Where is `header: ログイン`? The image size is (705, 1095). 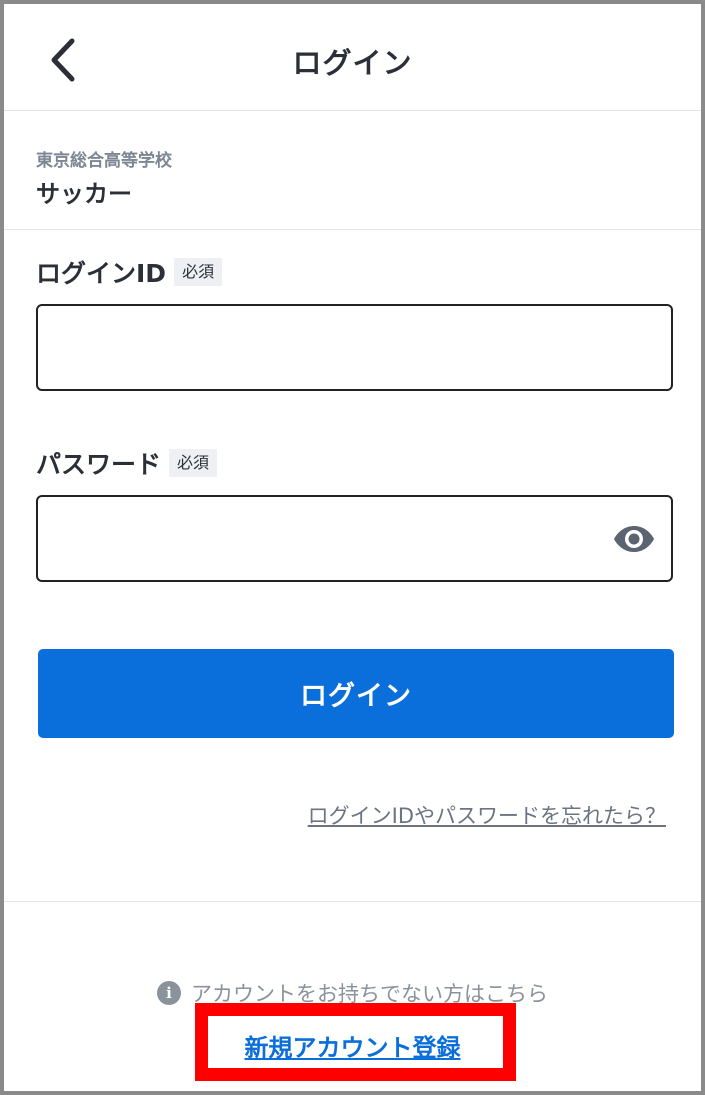 header: ログイン is located at coordinates (352, 57).